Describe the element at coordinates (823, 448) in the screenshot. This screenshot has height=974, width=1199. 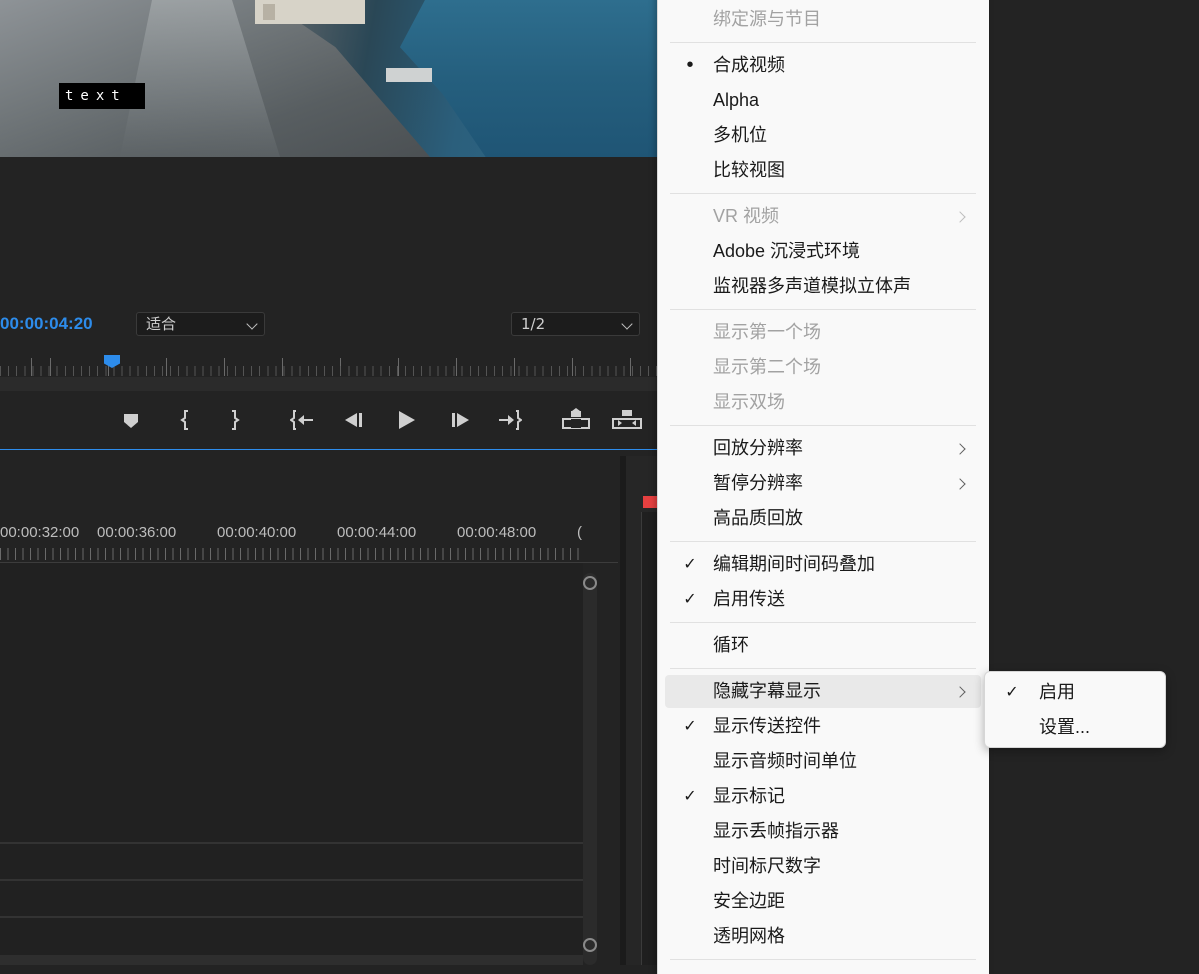
I see `menu-item-playback-resolution: 回放分辨率` at that location.